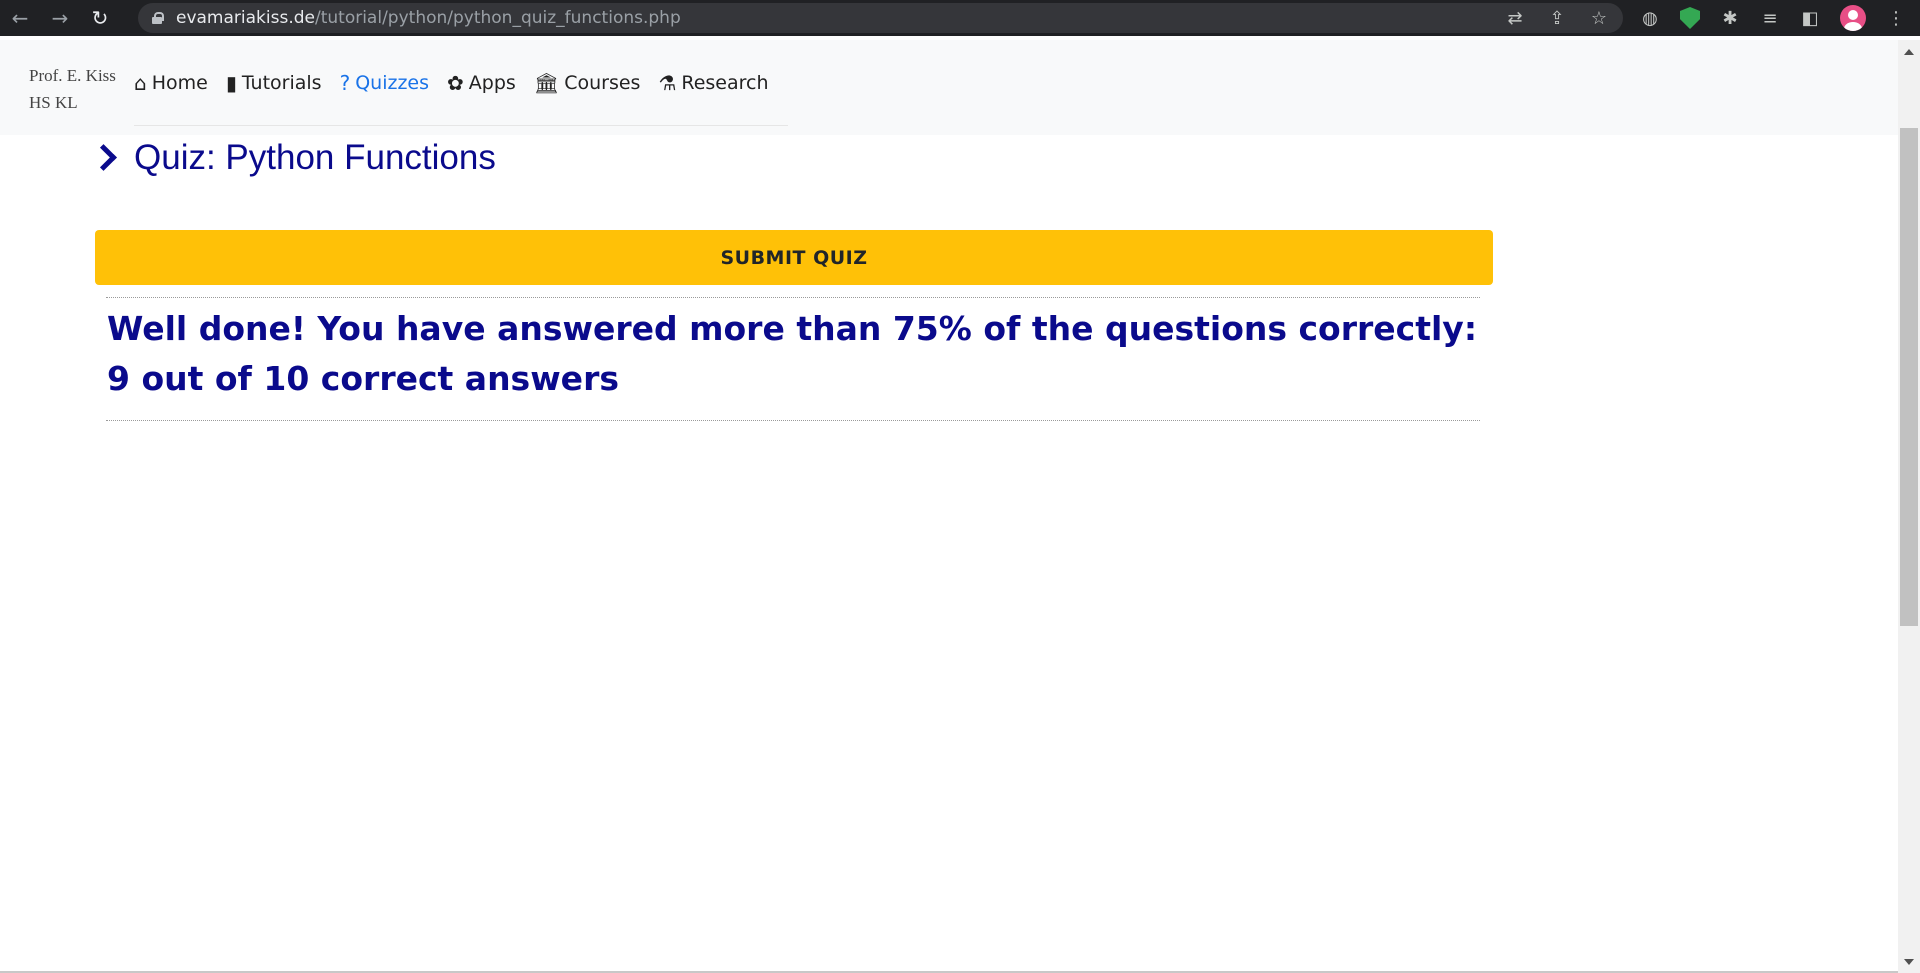 The width and height of the screenshot is (1920, 973). I want to click on media-playlist-icon: ≡, so click(1770, 18).